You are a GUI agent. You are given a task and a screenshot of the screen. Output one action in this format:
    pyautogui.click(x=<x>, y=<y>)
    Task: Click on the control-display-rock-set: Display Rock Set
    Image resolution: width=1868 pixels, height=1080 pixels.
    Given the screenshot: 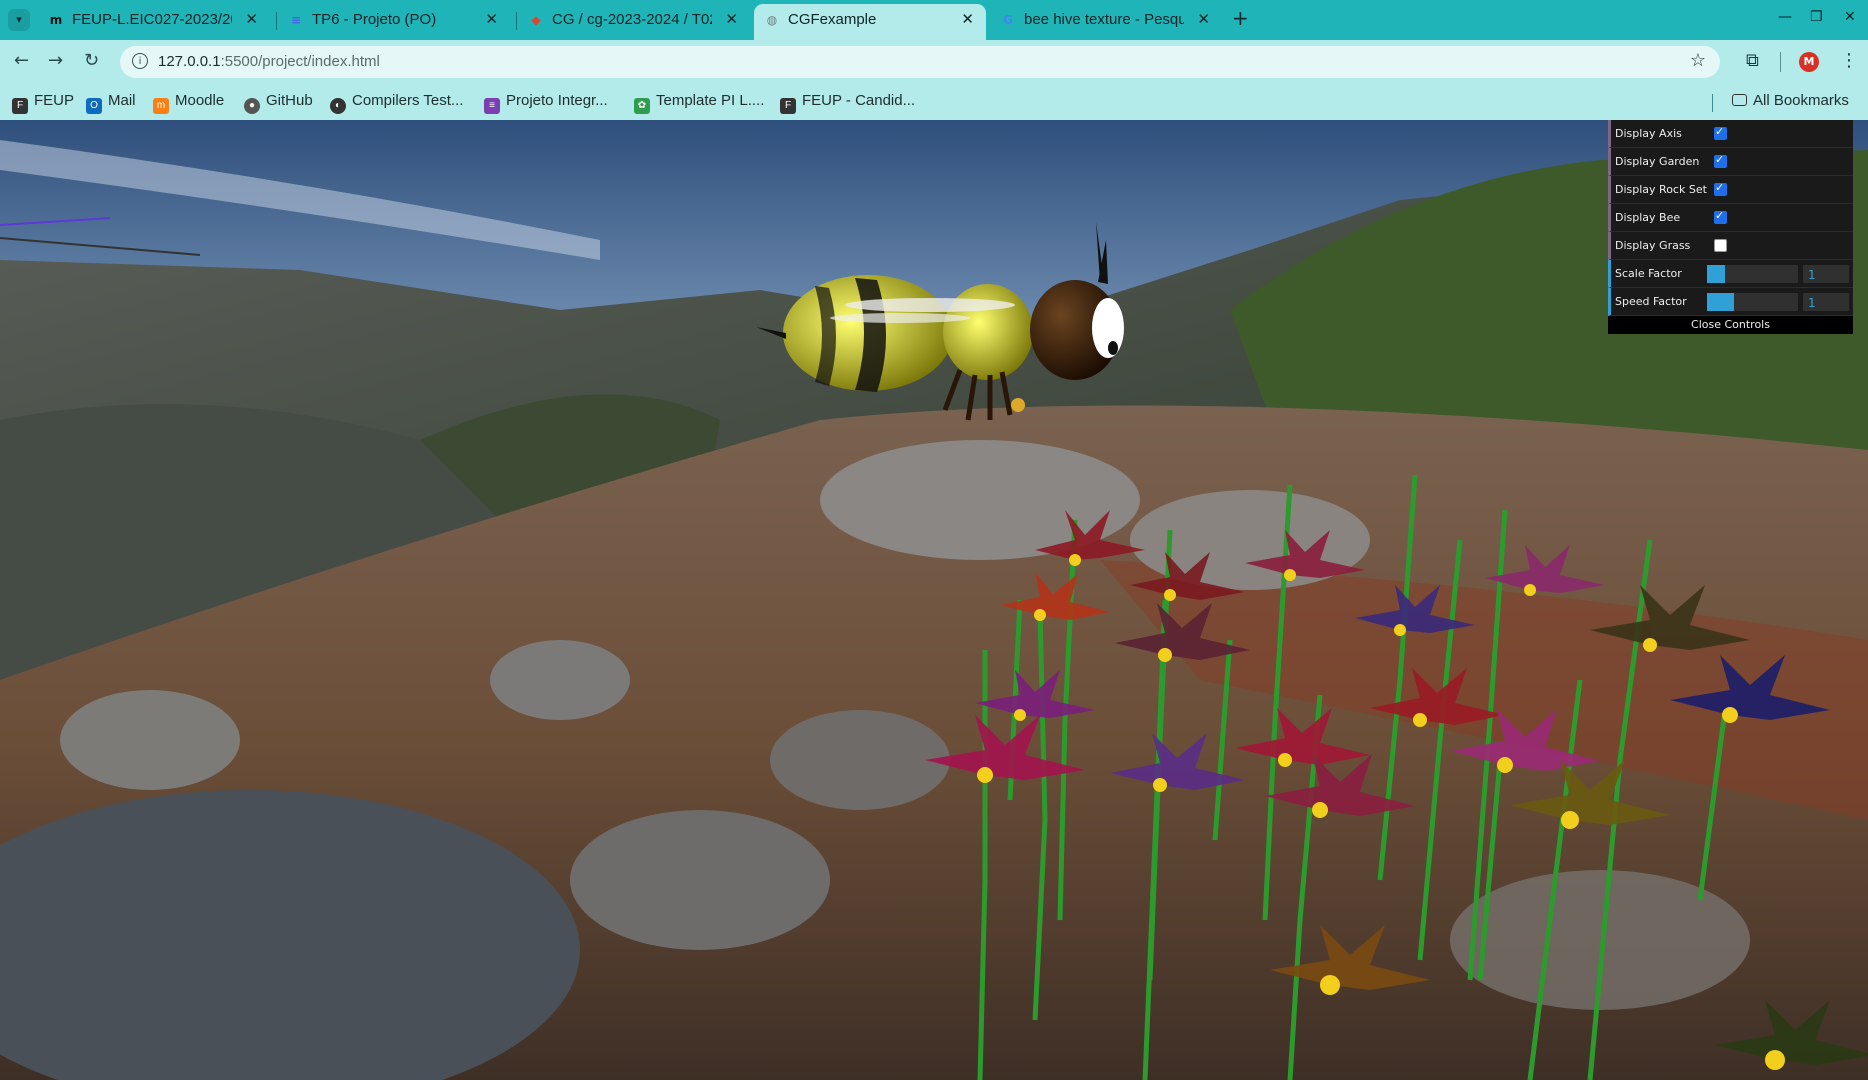 What is the action you would take?
    pyautogui.click(x=1730, y=190)
    